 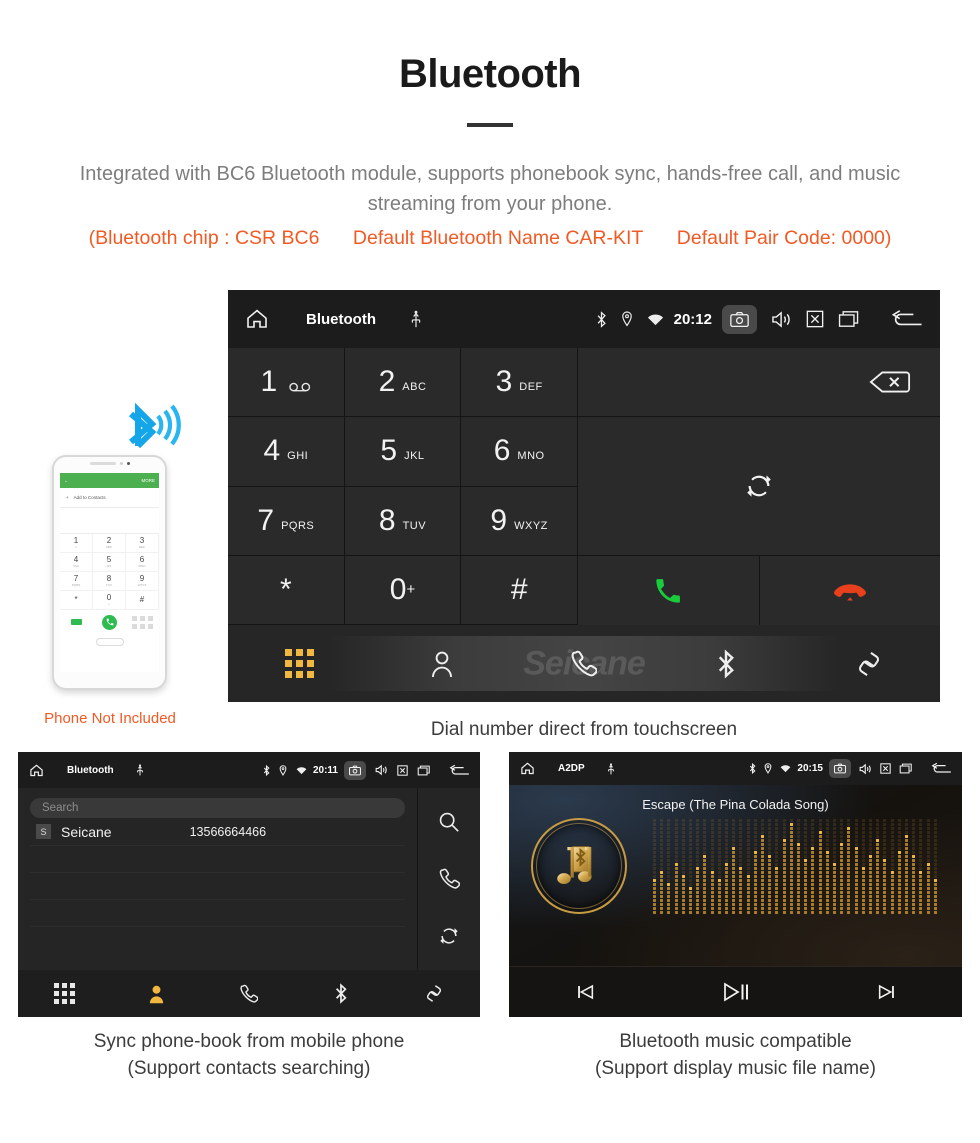 I want to click on contacts-person-icon, so click(x=442, y=664).